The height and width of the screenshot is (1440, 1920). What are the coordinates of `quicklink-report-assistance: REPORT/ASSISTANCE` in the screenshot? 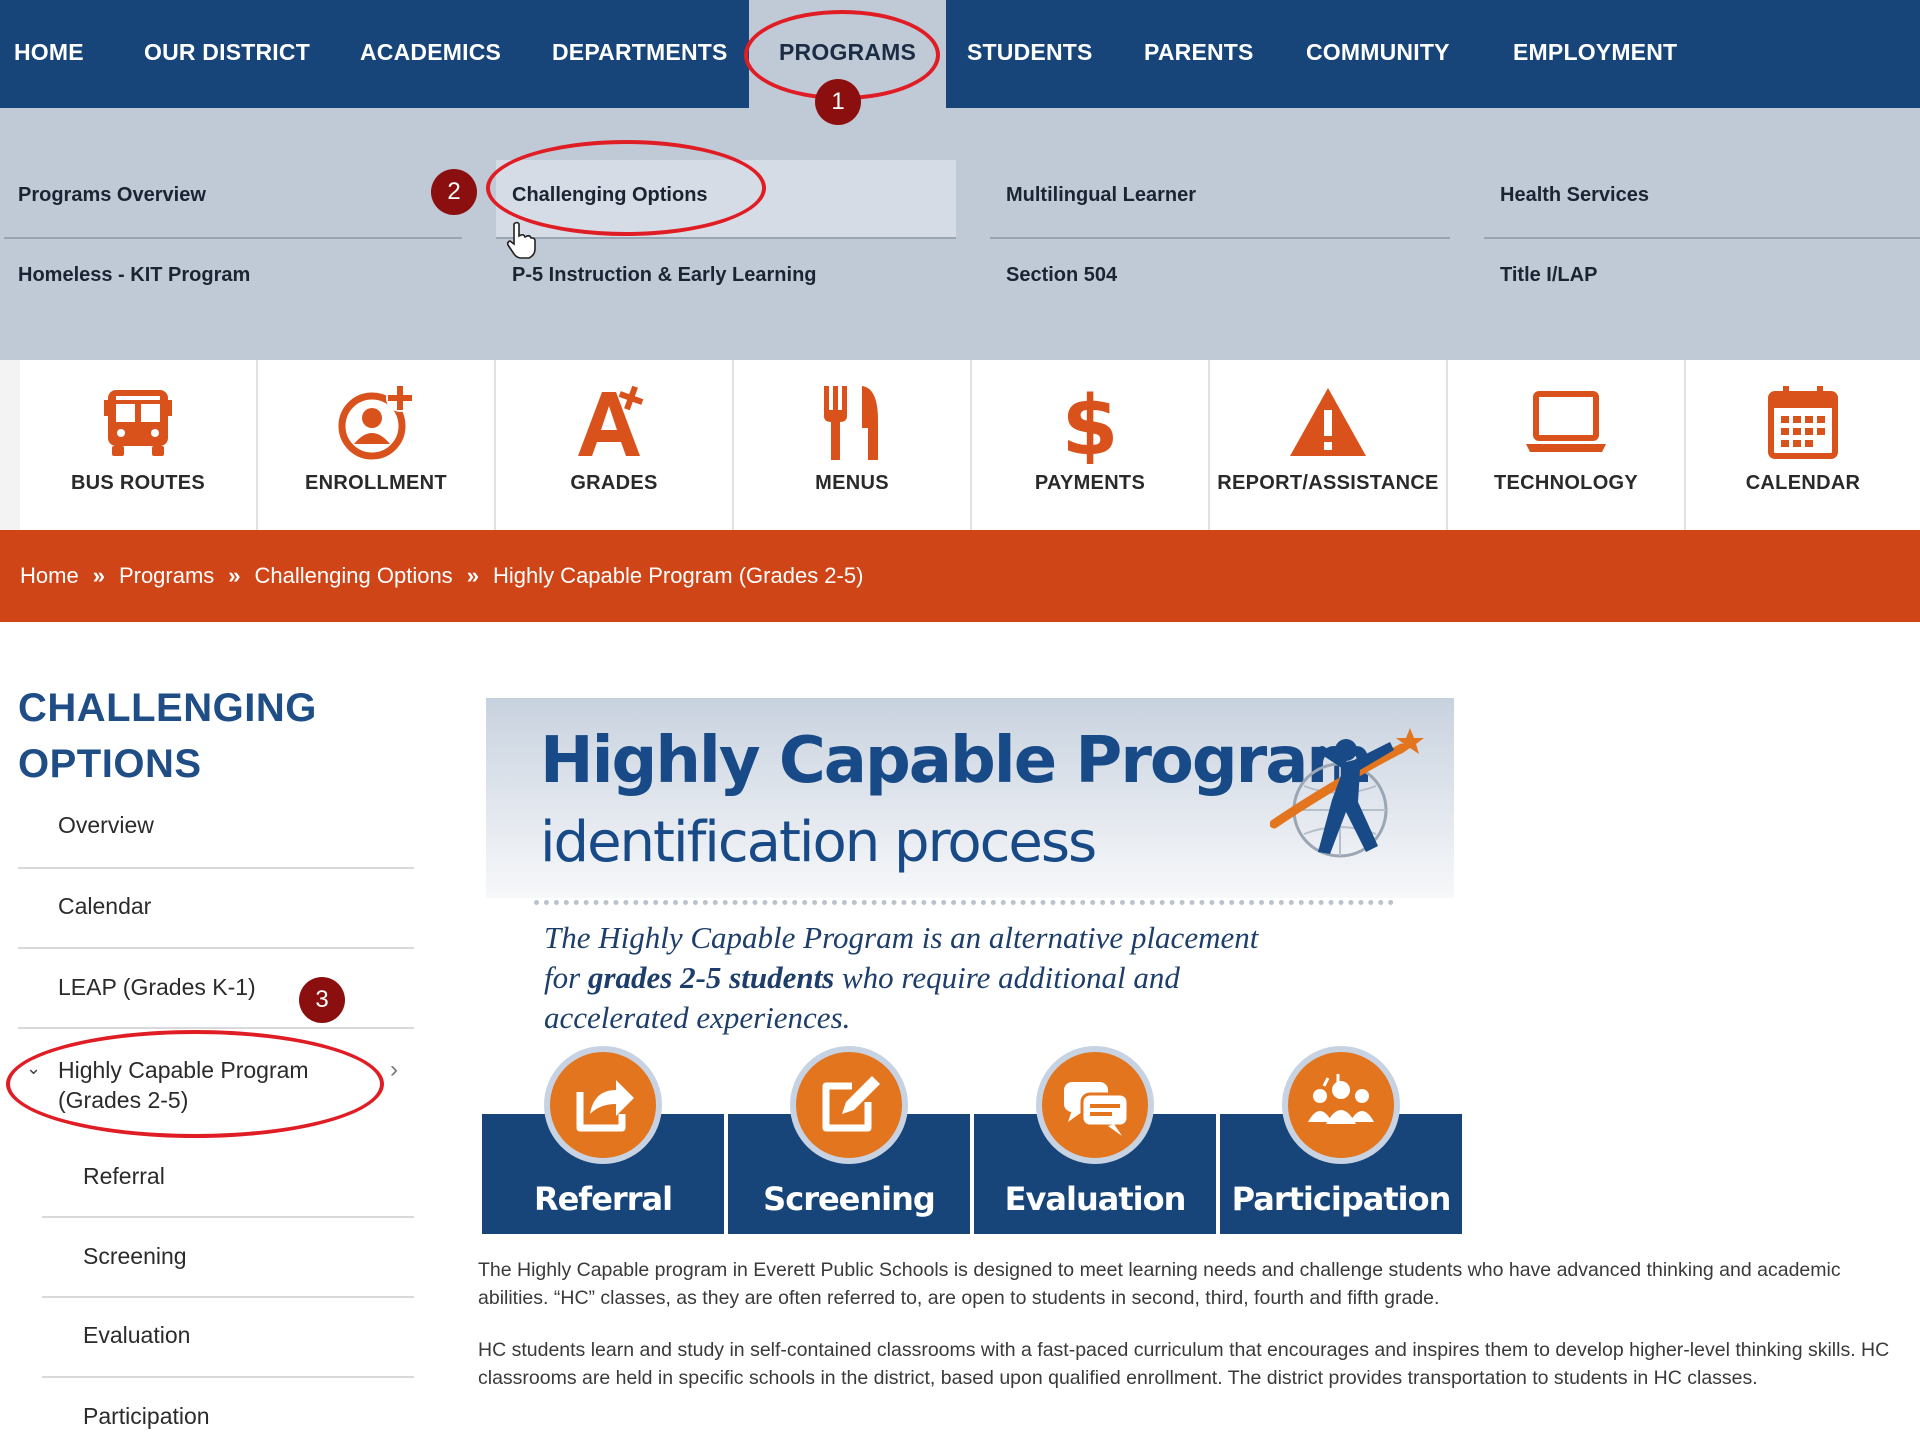 It's located at (1329, 445).